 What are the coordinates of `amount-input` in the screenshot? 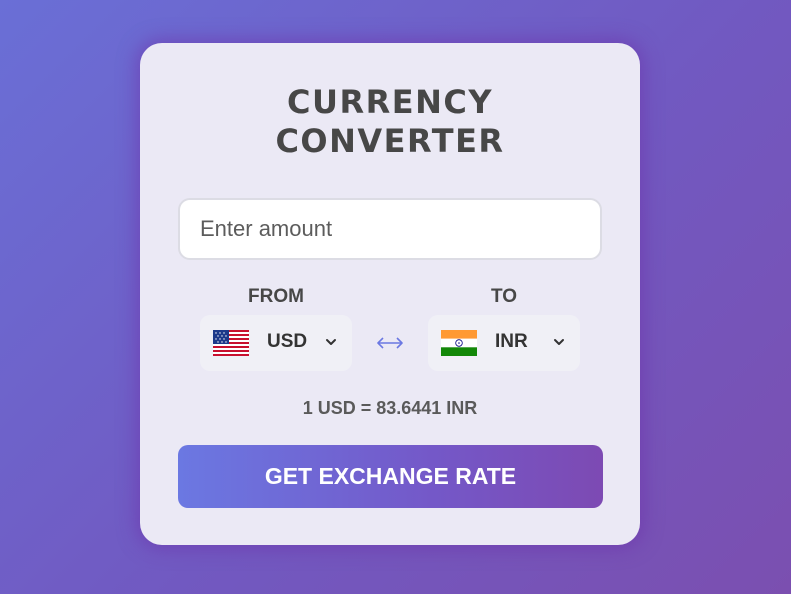 It's located at (390, 229).